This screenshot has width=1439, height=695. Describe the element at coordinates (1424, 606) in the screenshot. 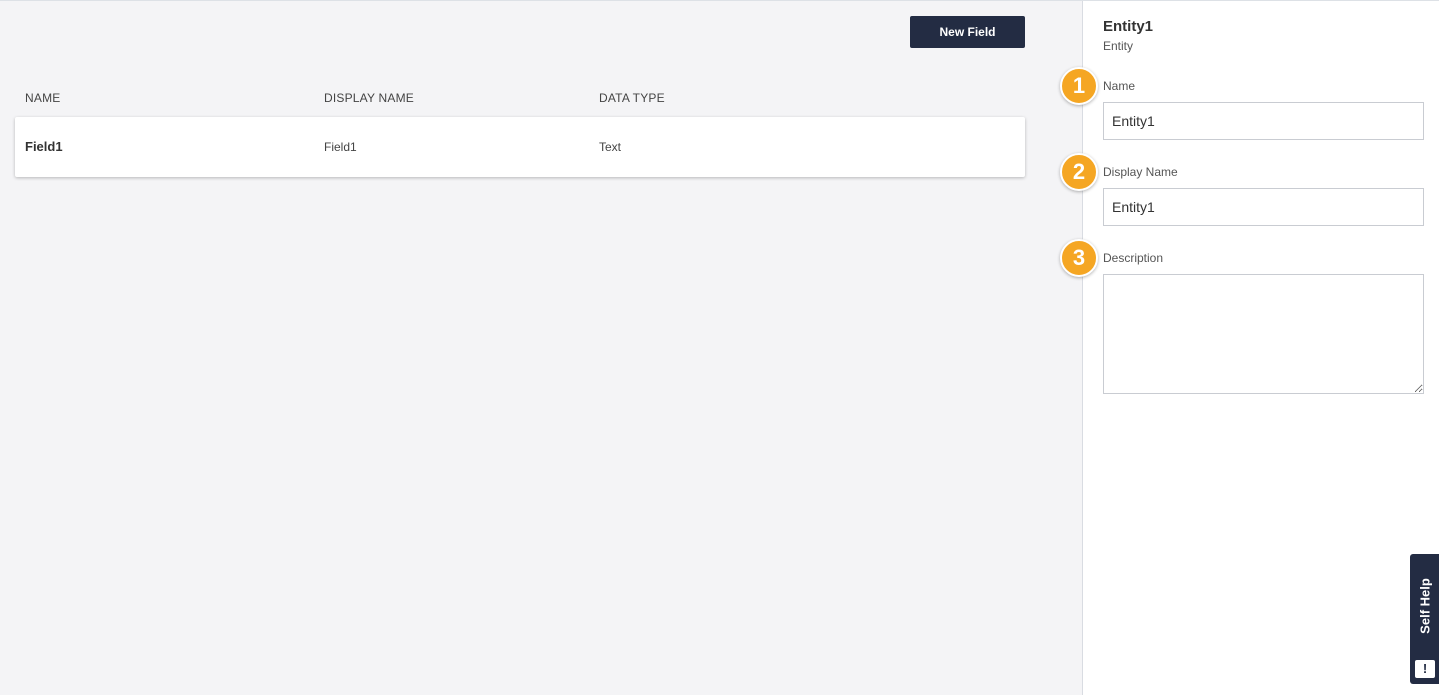

I see `self-help-label: Self Help` at that location.